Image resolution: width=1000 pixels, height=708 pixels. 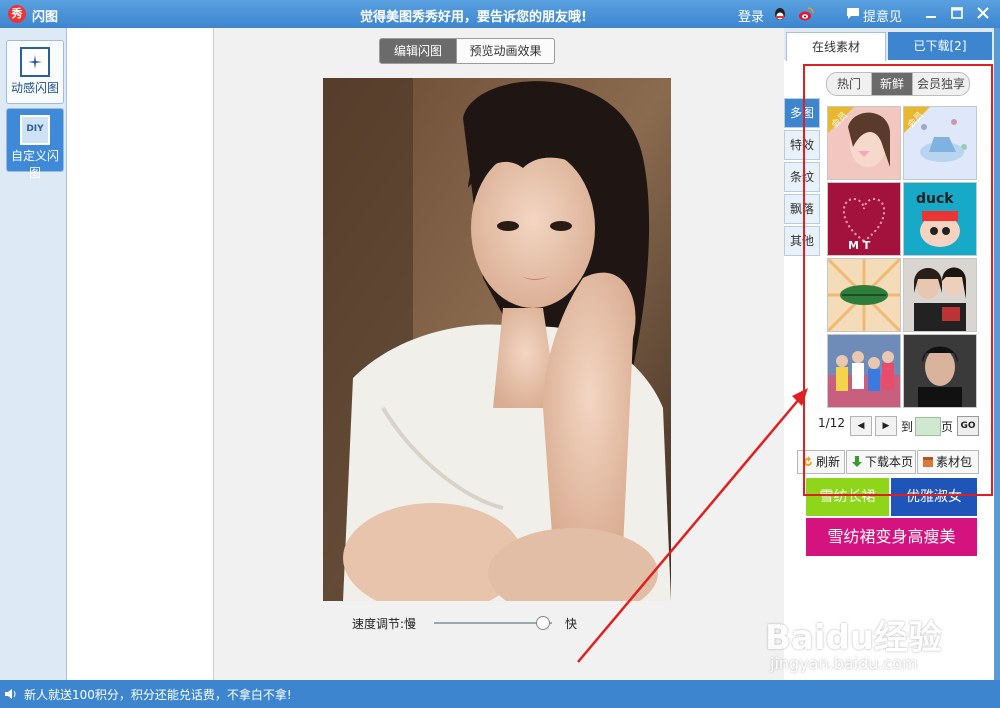 What do you see at coordinates (158, 694) in the screenshot?
I see `promo-text: 新人就送100积分，积分还能兑话费，不拿白不拿!` at bounding box center [158, 694].